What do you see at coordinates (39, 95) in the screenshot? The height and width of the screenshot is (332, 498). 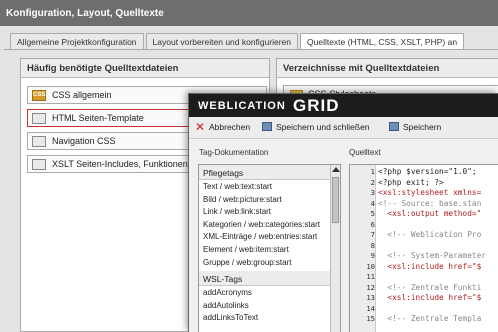 I see `css-file-icon: CSS` at bounding box center [39, 95].